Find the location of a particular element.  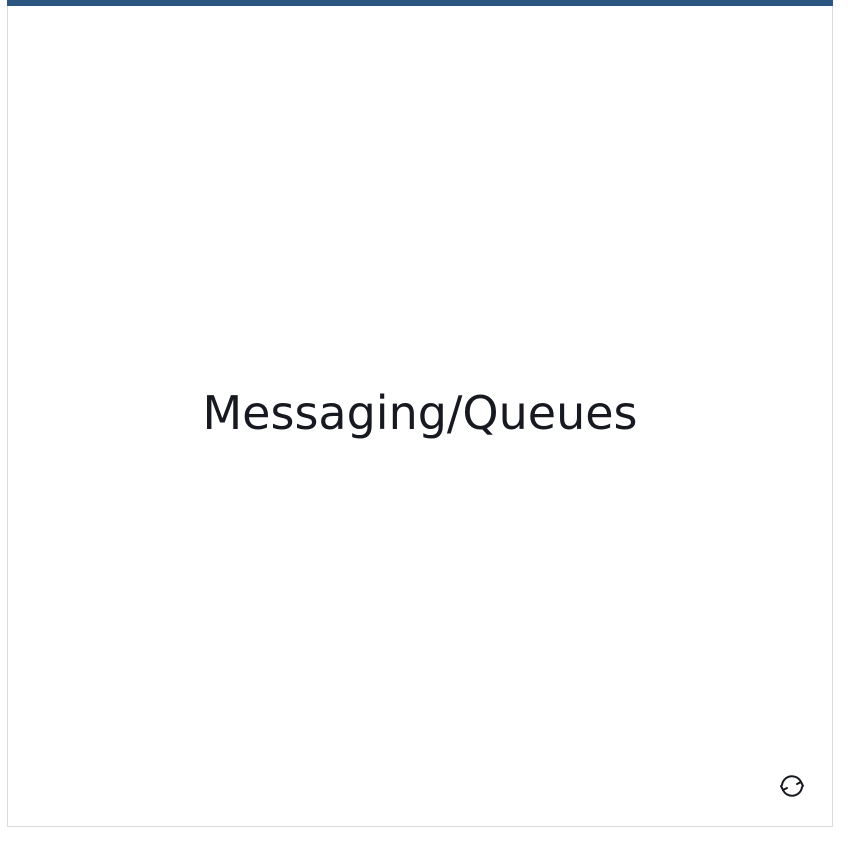

card-title: Messaging/Queues is located at coordinates (420, 413).